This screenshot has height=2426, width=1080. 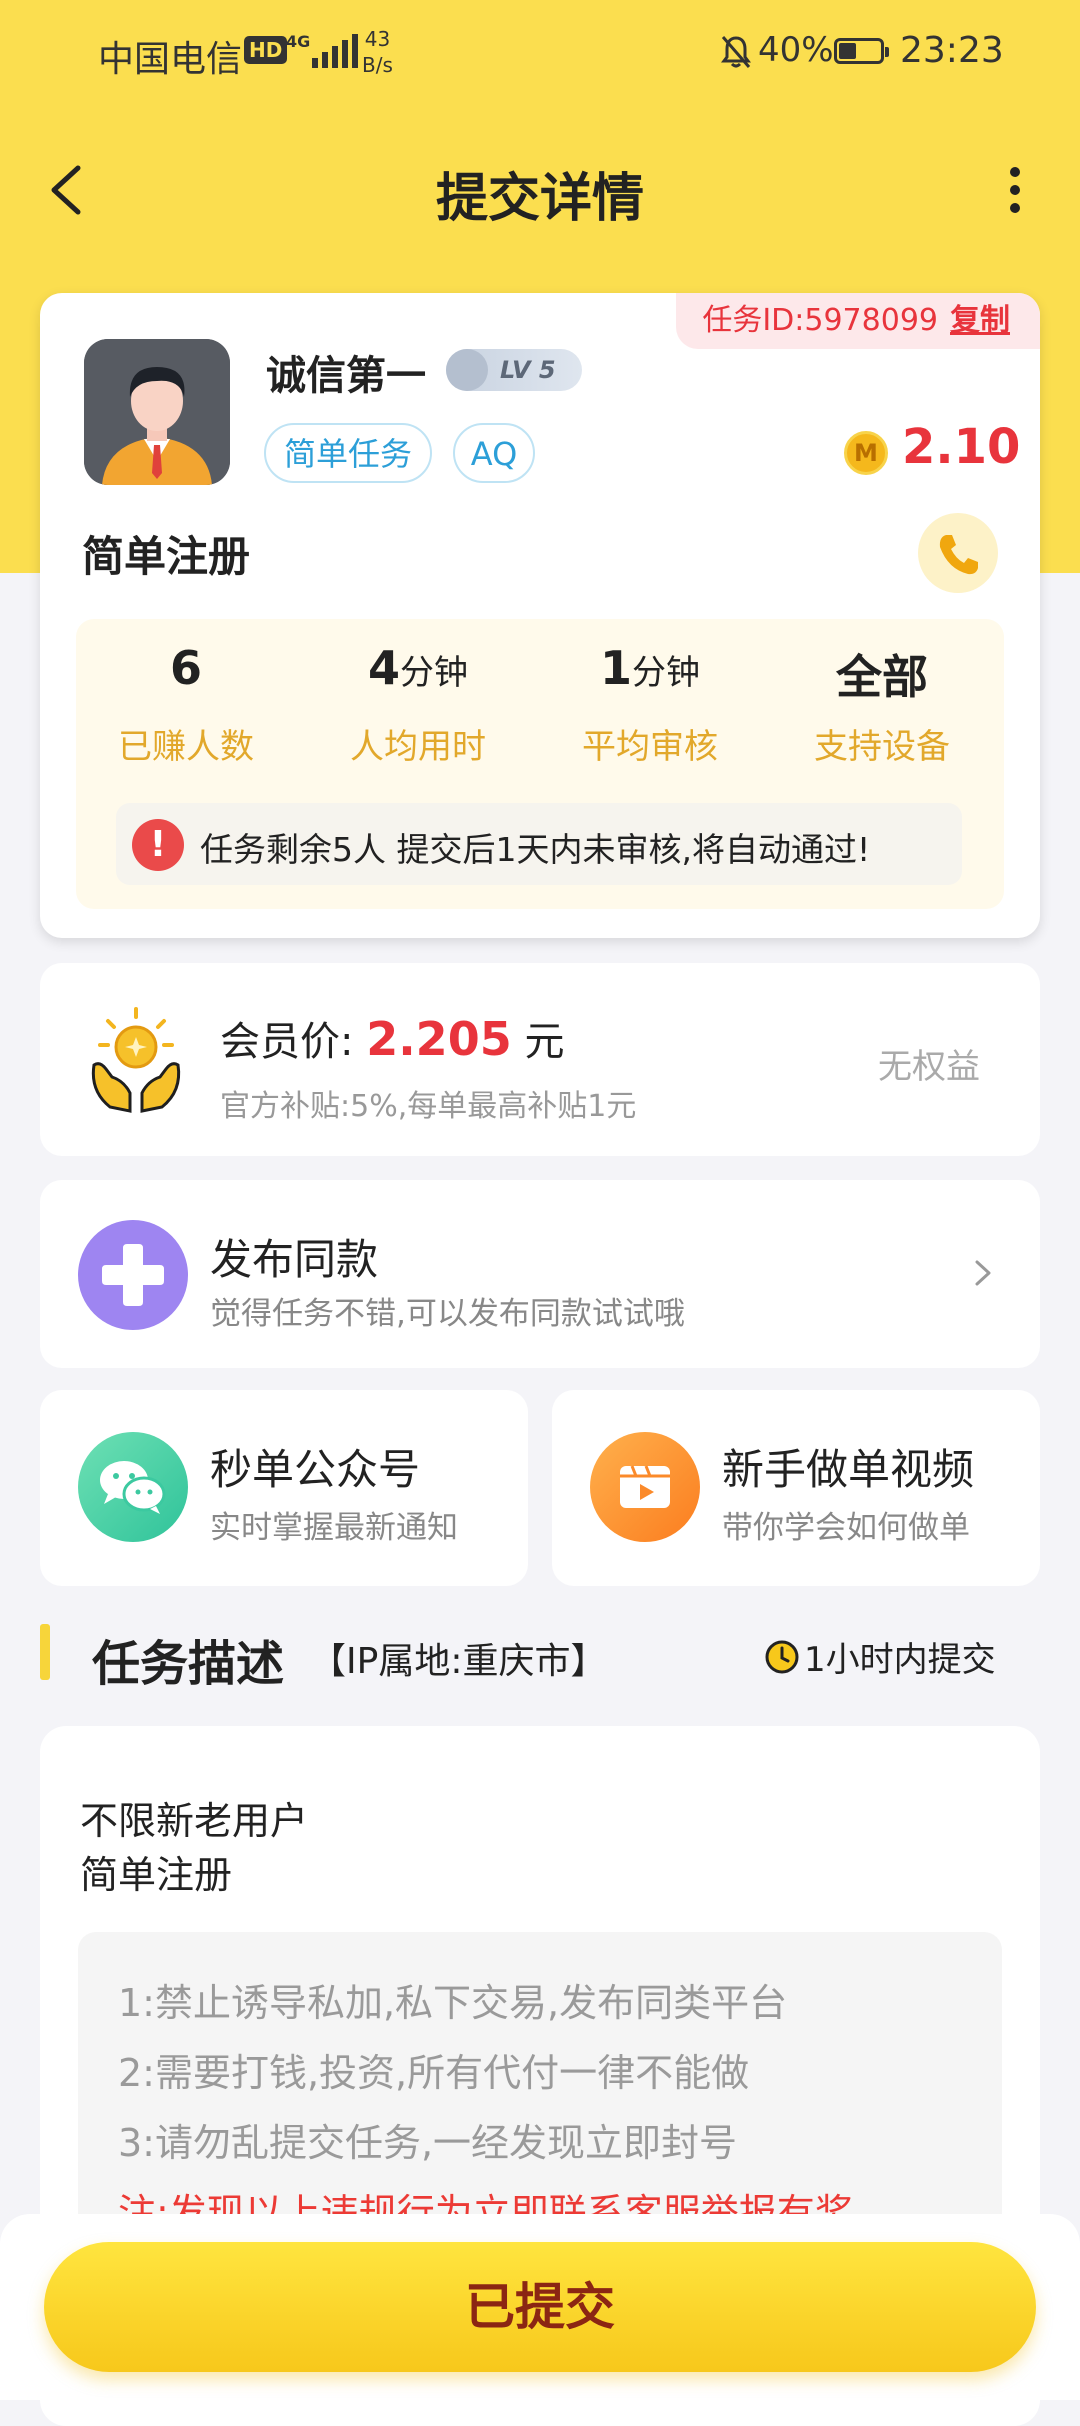 I want to click on member-price-unit: 元, so click(x=544, y=1042).